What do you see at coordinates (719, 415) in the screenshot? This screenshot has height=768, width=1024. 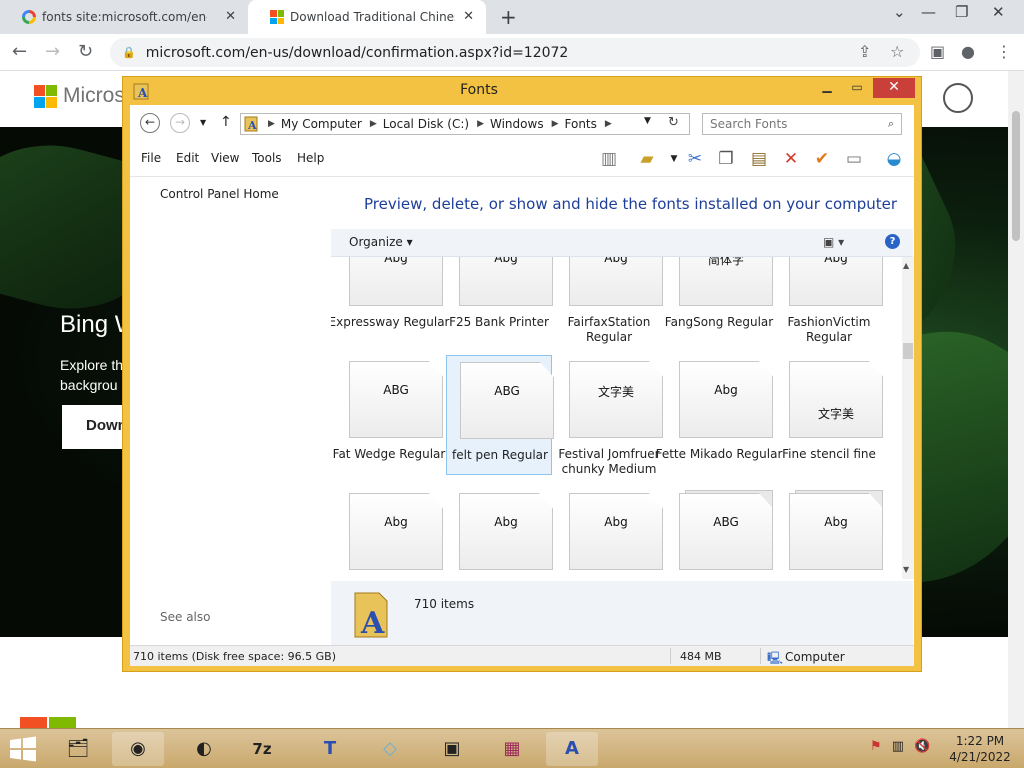 I see `font-item: Abg Fette Mikado Regular` at bounding box center [719, 415].